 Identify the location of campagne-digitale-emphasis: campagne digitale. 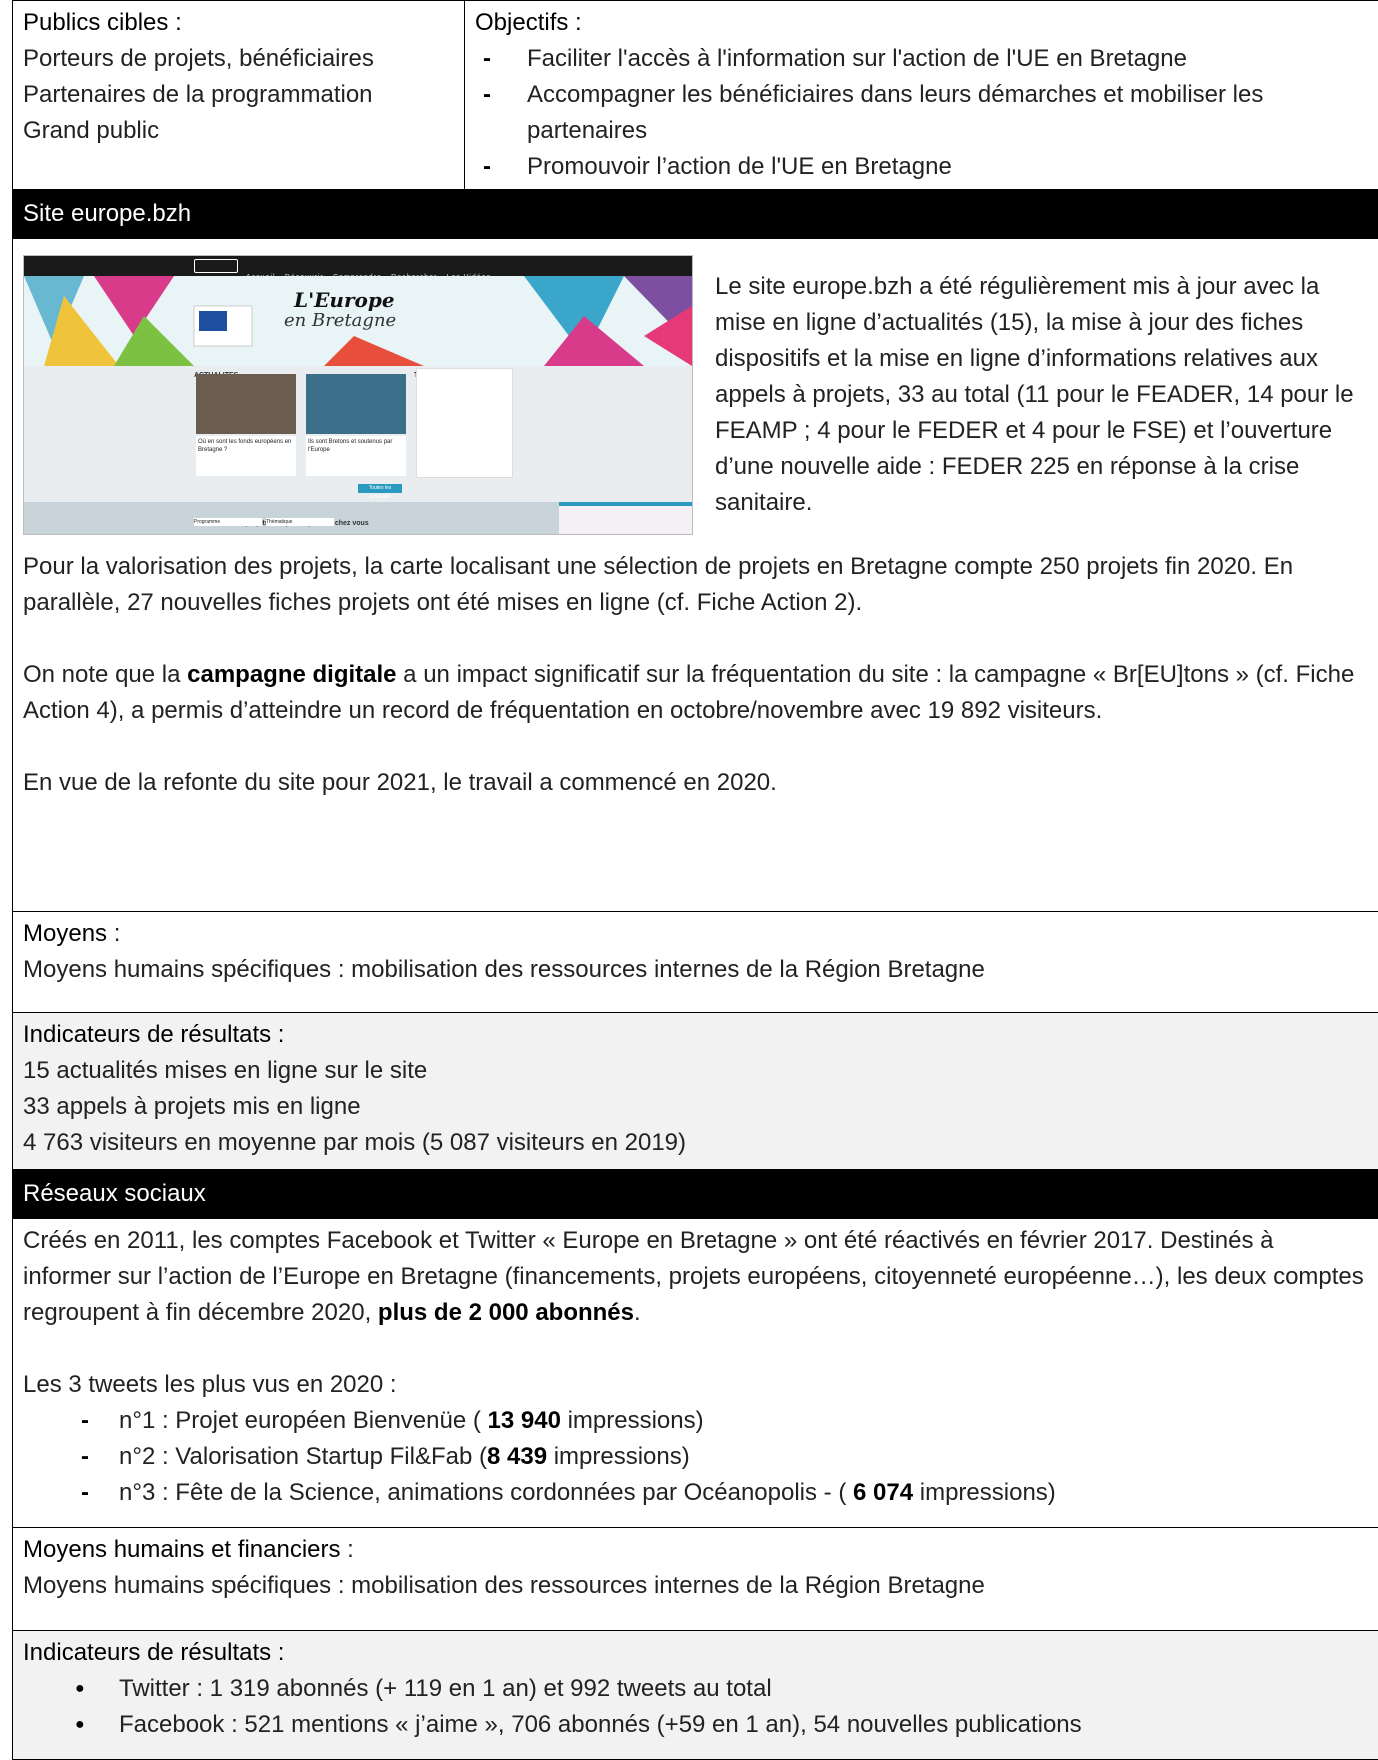
(292, 674).